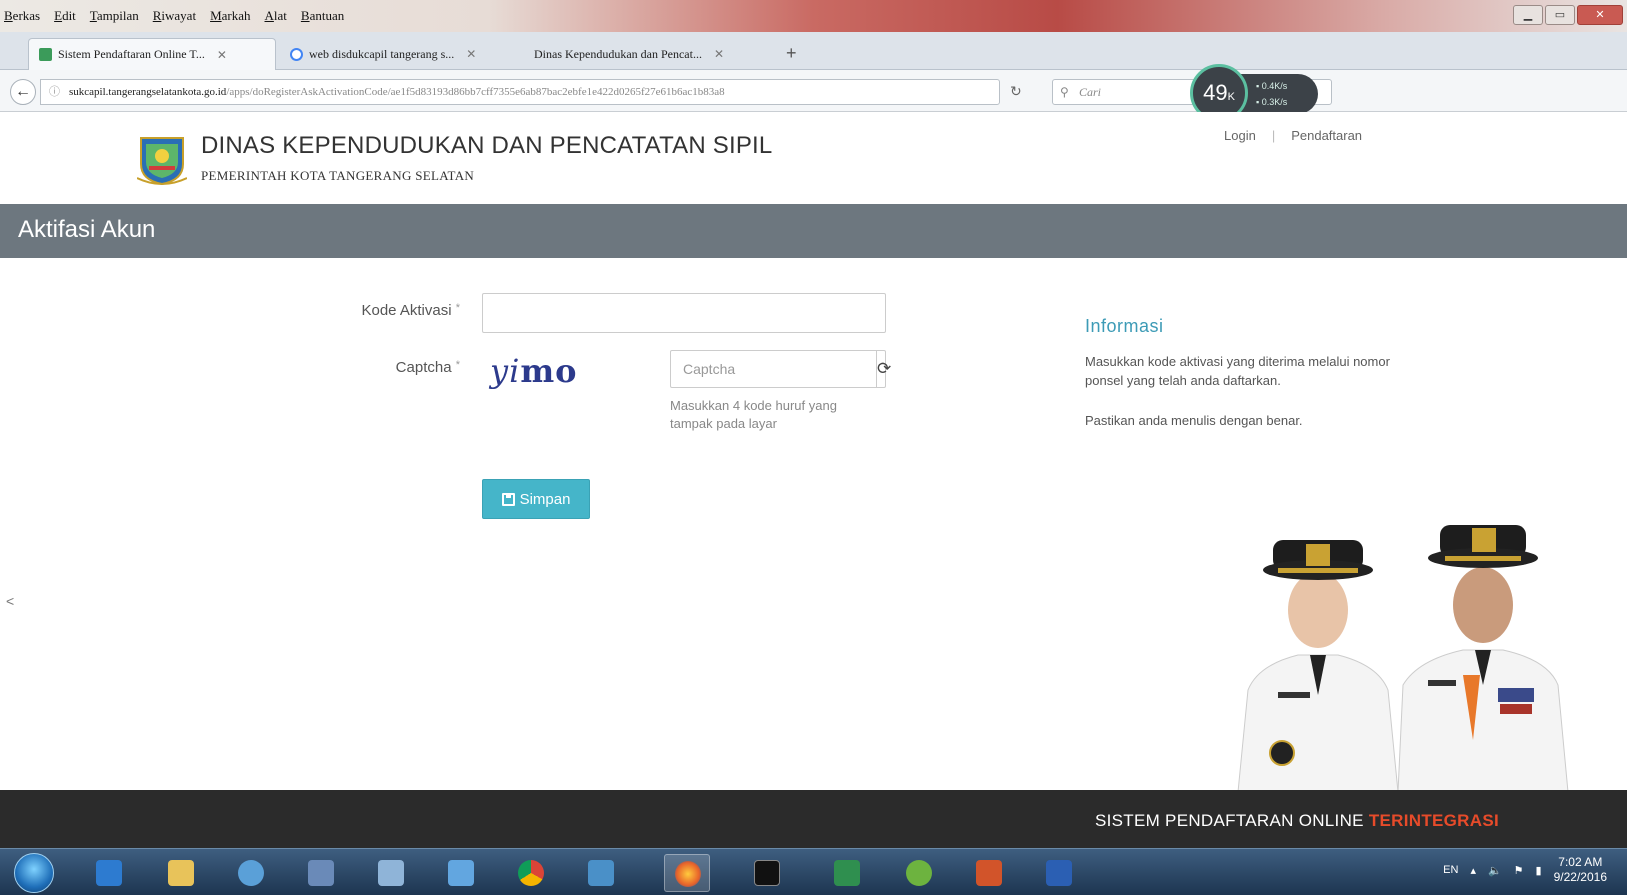 This screenshot has width=1627, height=895. What do you see at coordinates (251, 873) in the screenshot?
I see `taskbar-app-globe` at bounding box center [251, 873].